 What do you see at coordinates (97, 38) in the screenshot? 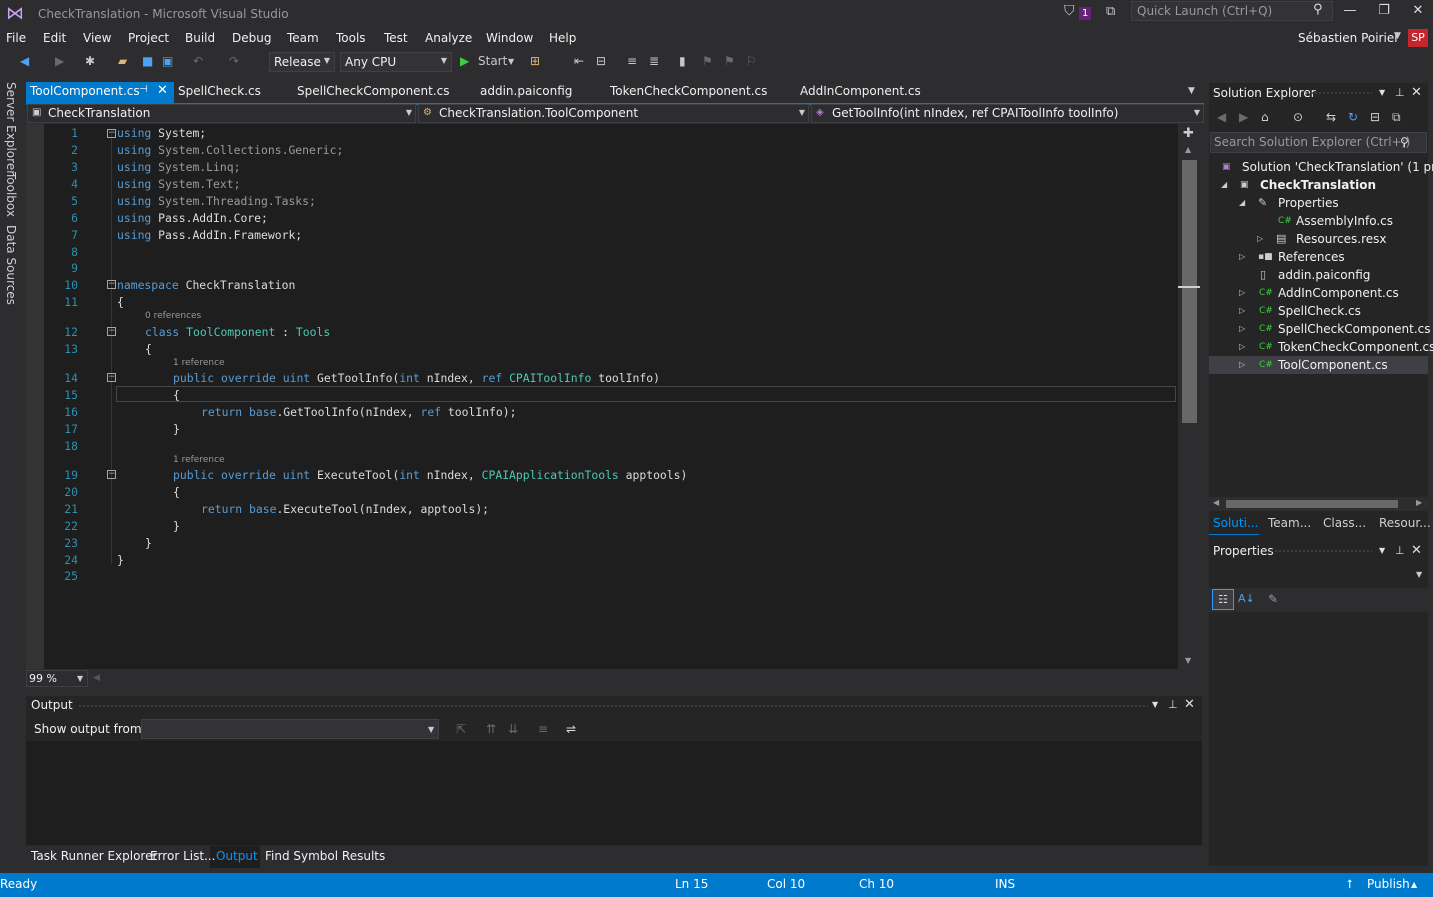
I see `menu-view: View` at bounding box center [97, 38].